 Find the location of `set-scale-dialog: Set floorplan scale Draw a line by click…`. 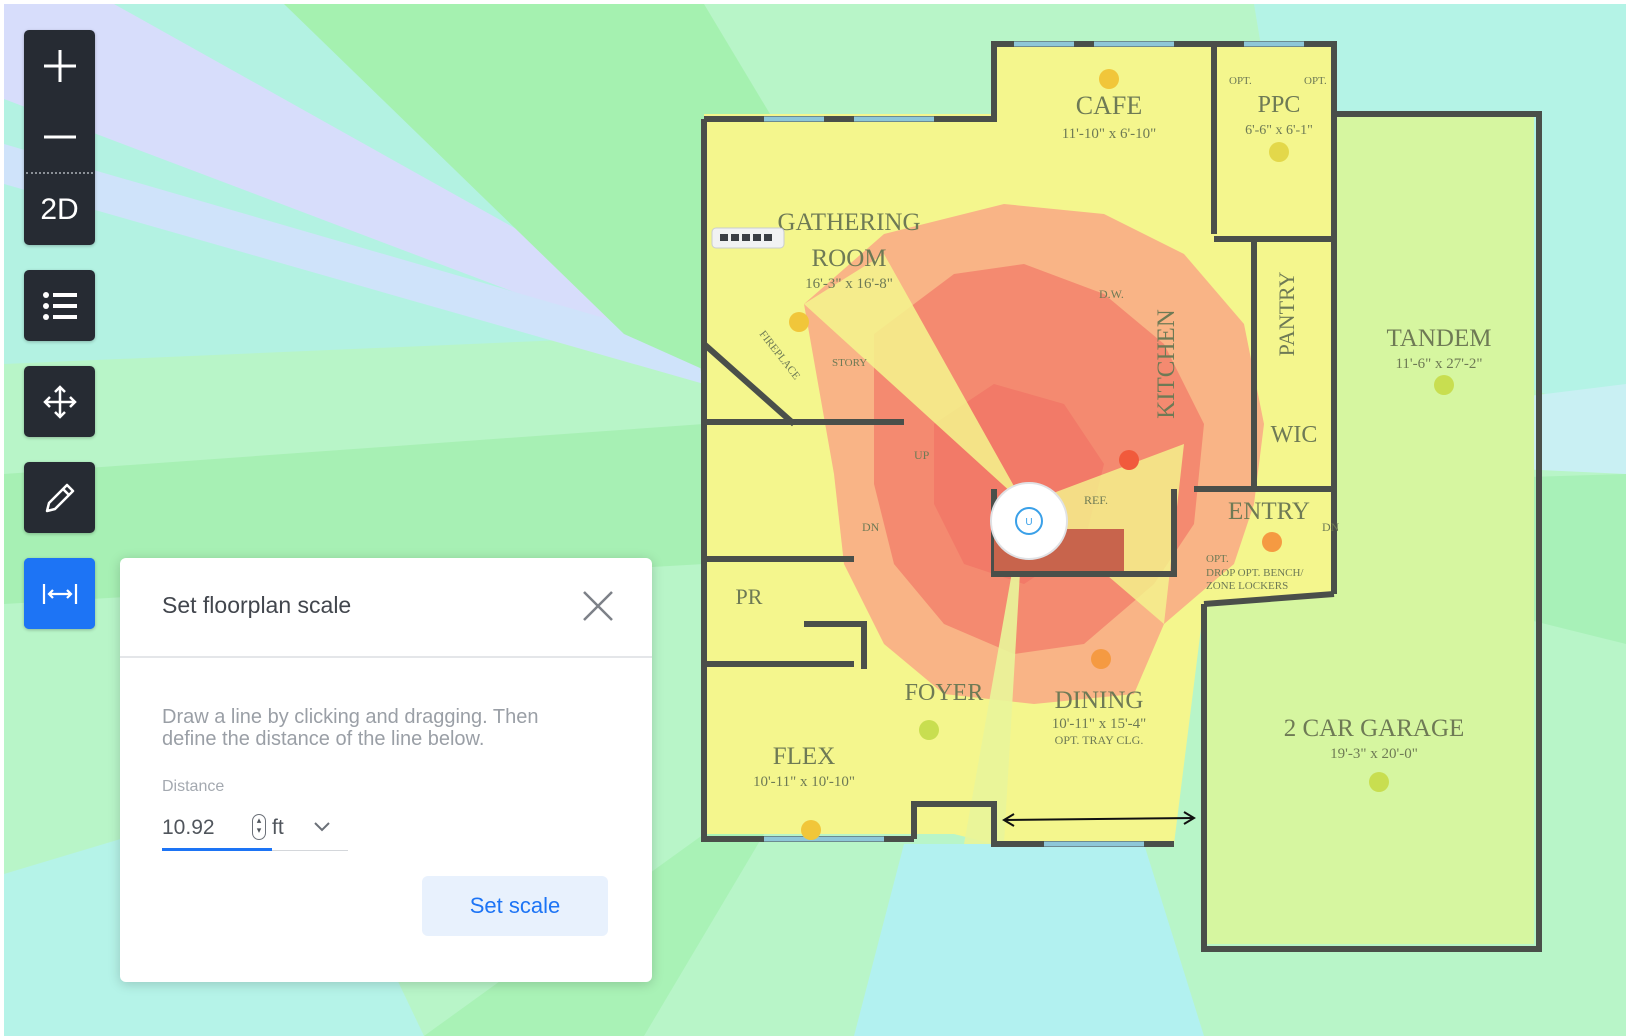

set-scale-dialog: Set floorplan scale Draw a line by click… is located at coordinates (386, 770).